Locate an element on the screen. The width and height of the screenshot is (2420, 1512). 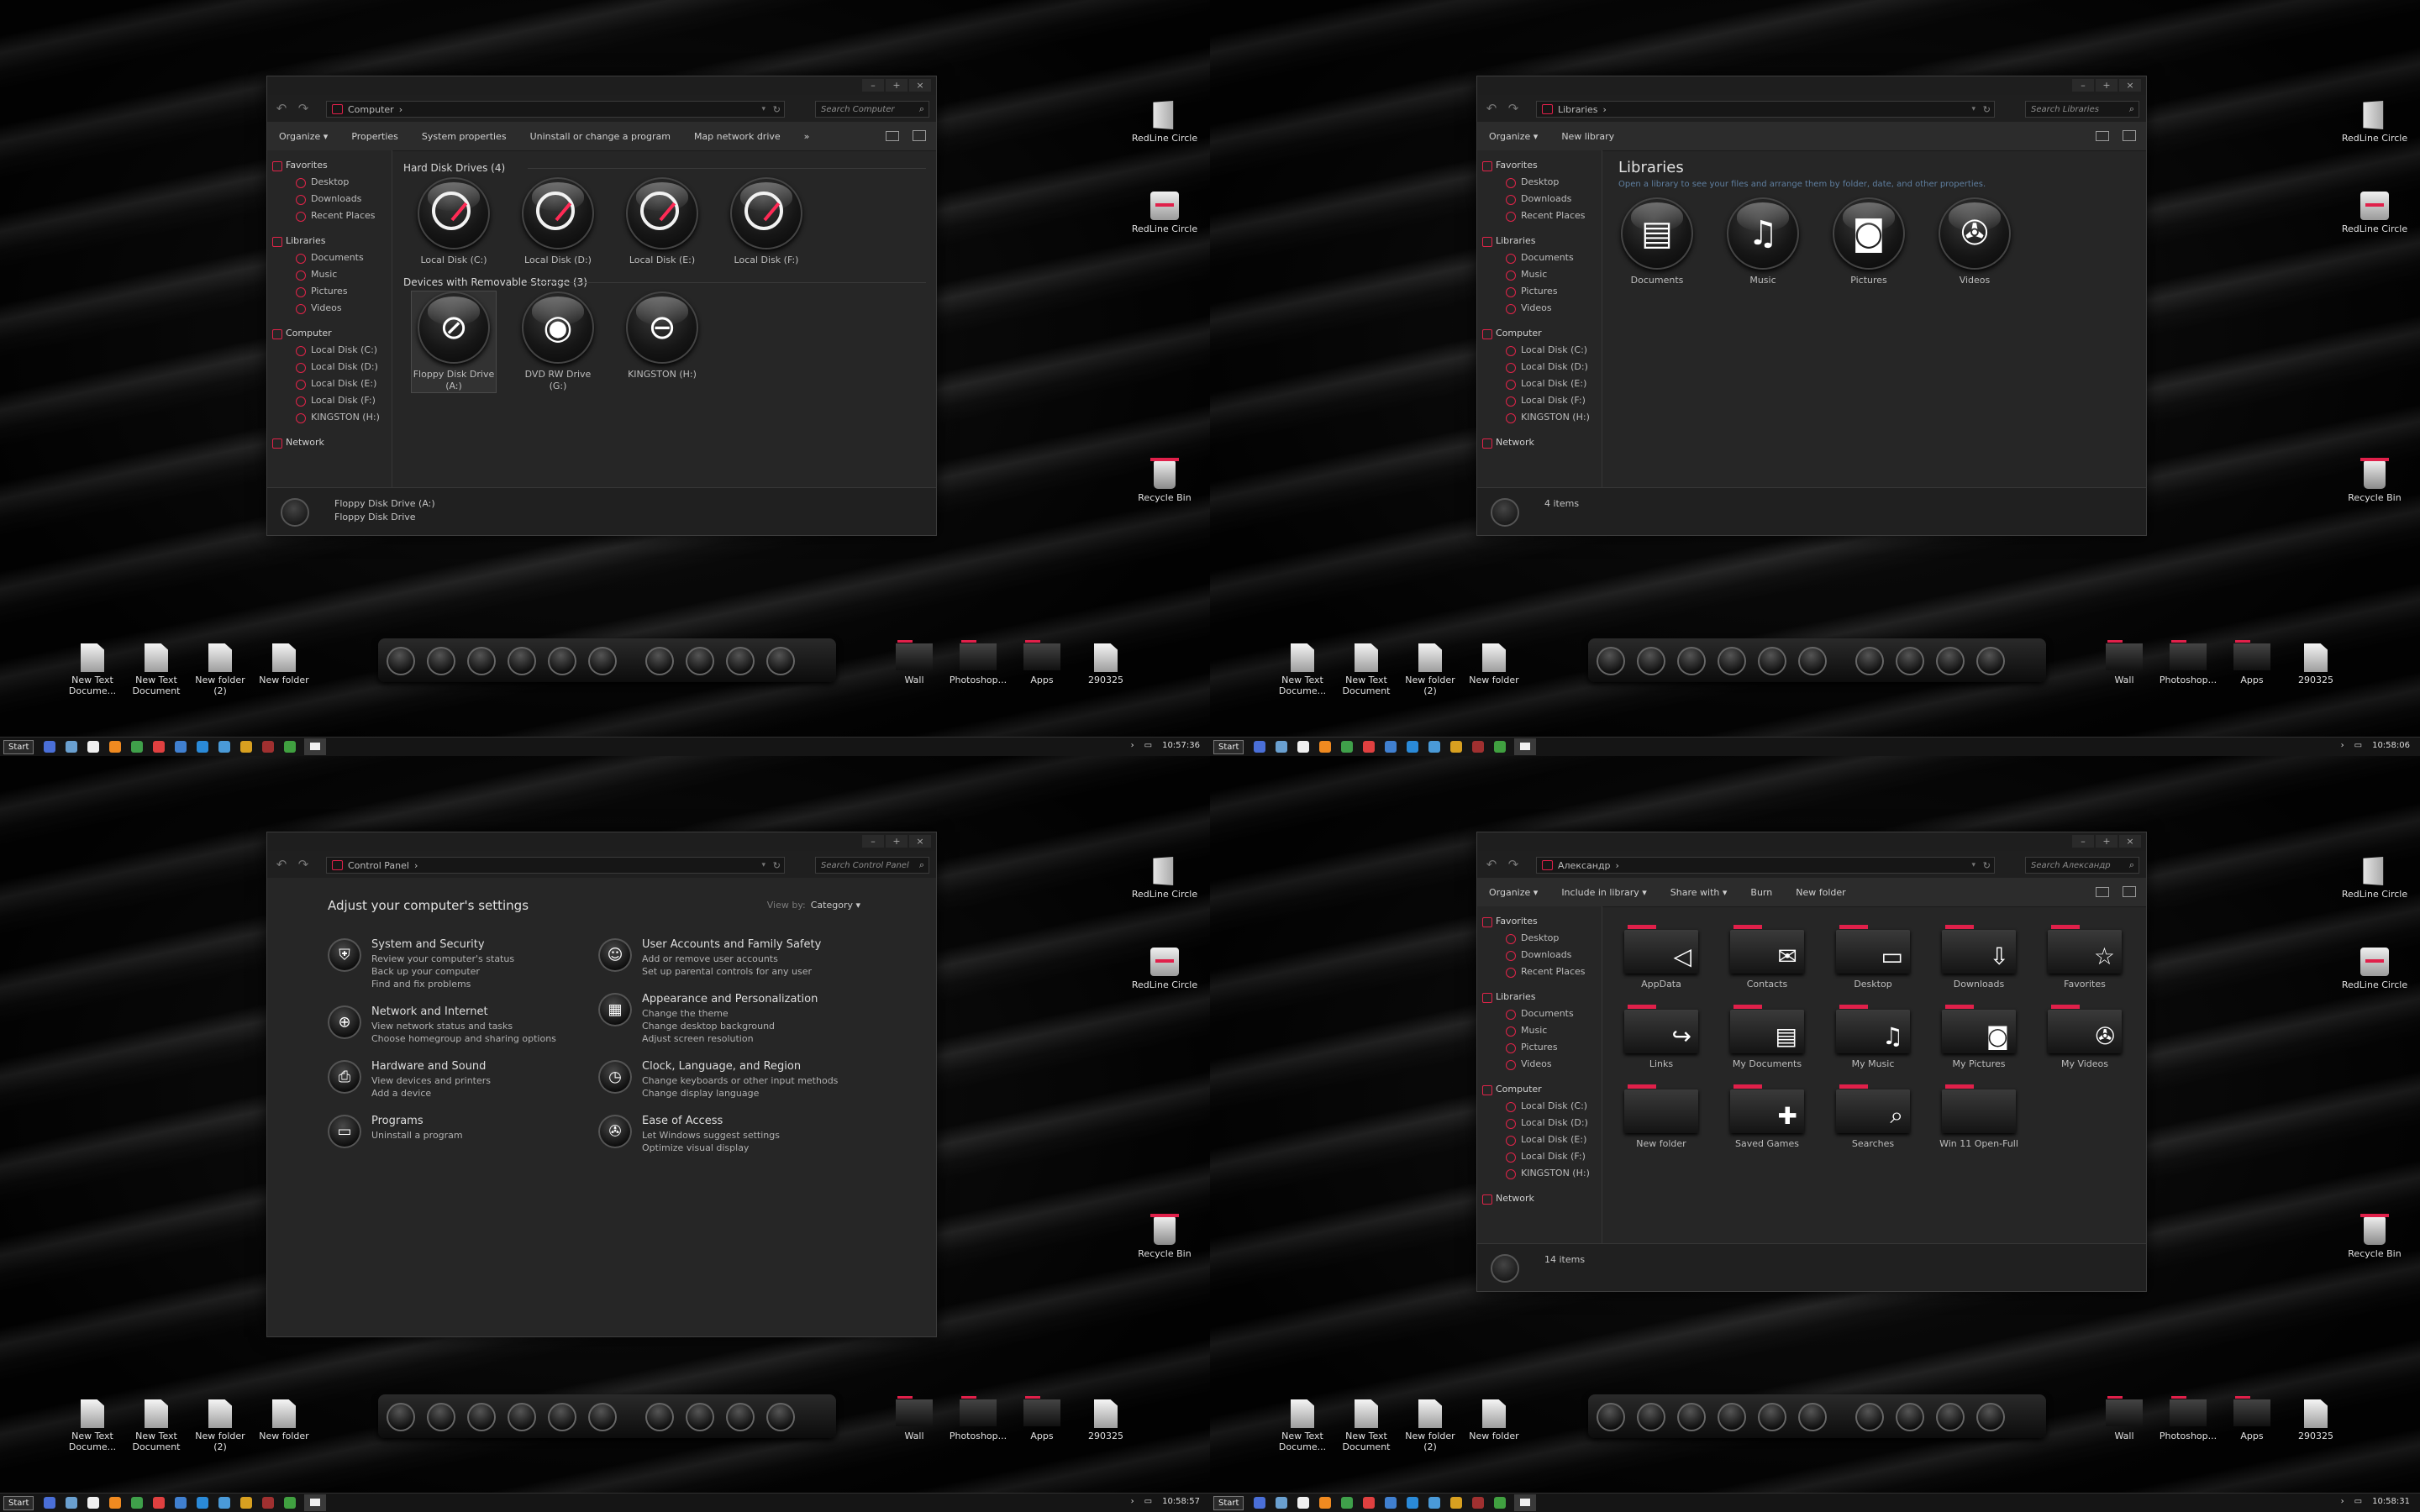
task-link: Back up your computer is located at coordinates (442, 971).